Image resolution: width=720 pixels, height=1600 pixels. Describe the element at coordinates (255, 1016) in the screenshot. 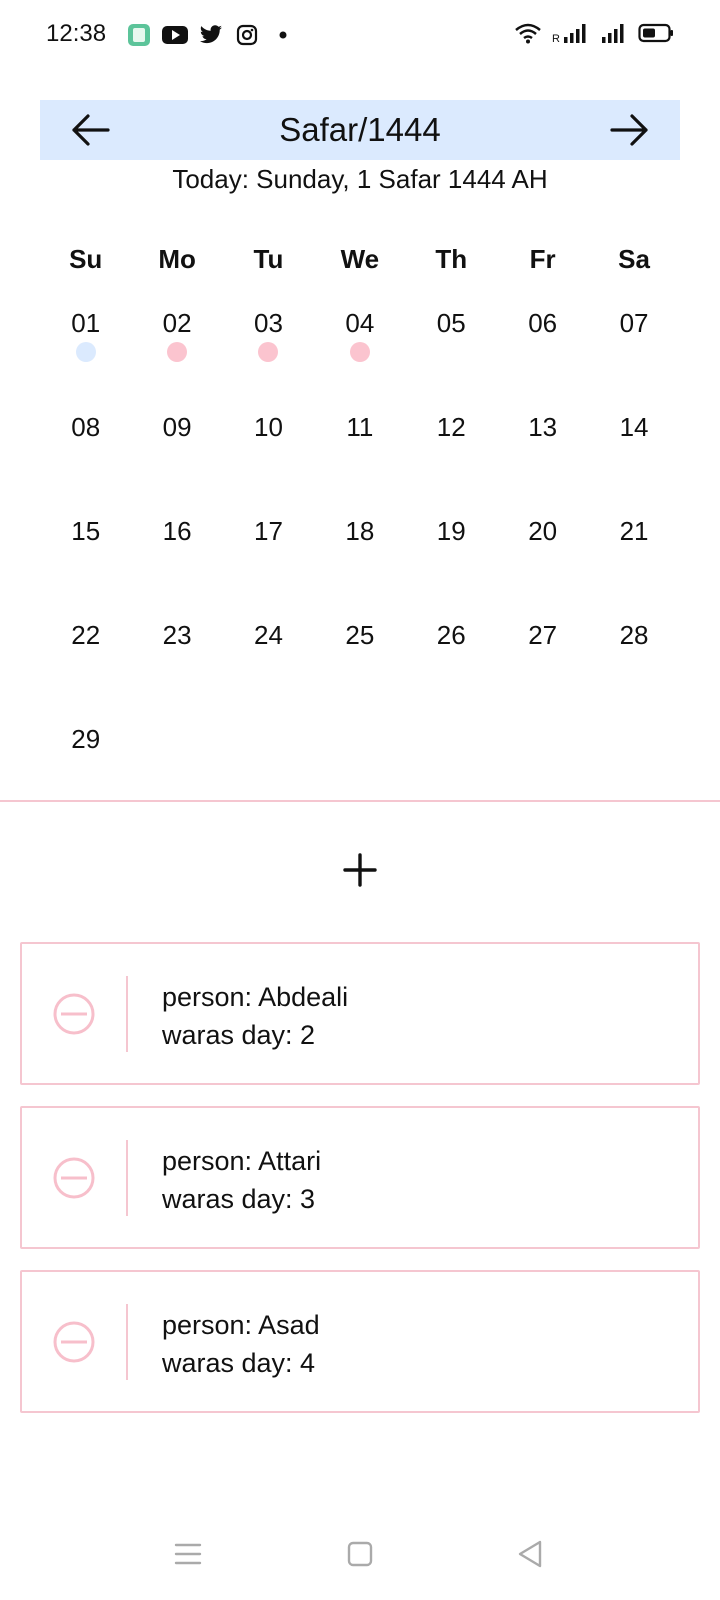

I see `entry-text: person: Abdeali waras day: 2` at that location.